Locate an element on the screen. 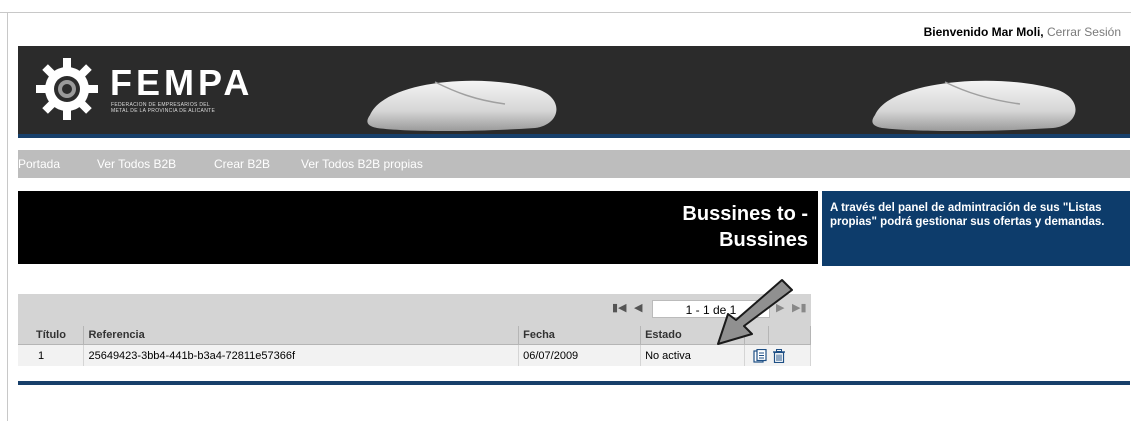  nav-item-crear-b2b: Crear B2B is located at coordinates (242, 164).